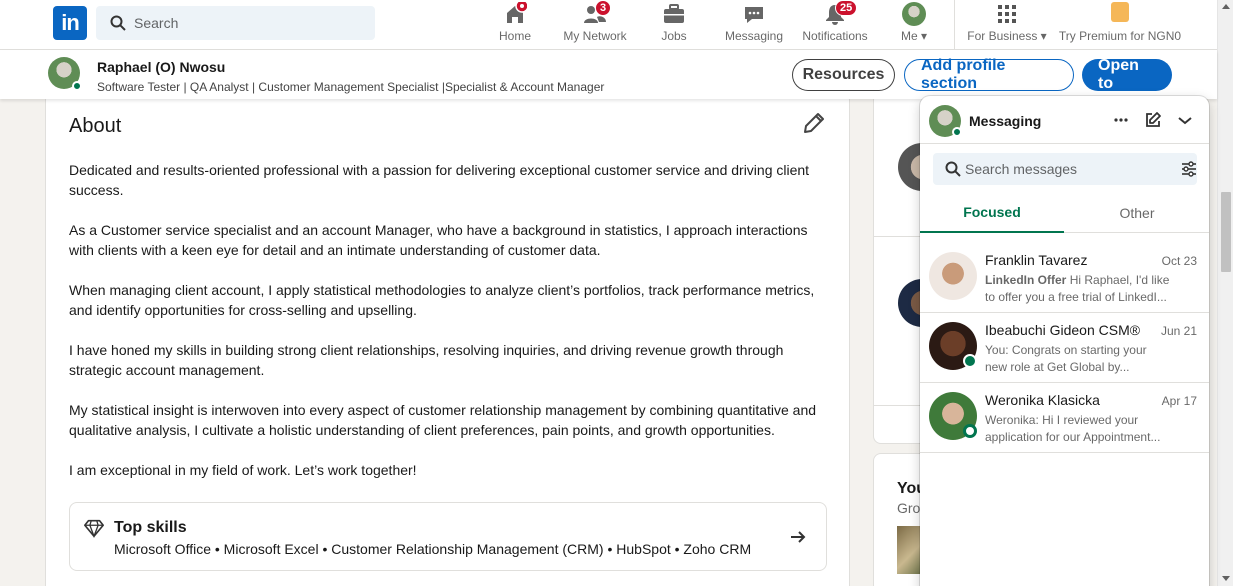  Describe the element at coordinates (843, 75) in the screenshot. I see `resources-button: Resources` at that location.